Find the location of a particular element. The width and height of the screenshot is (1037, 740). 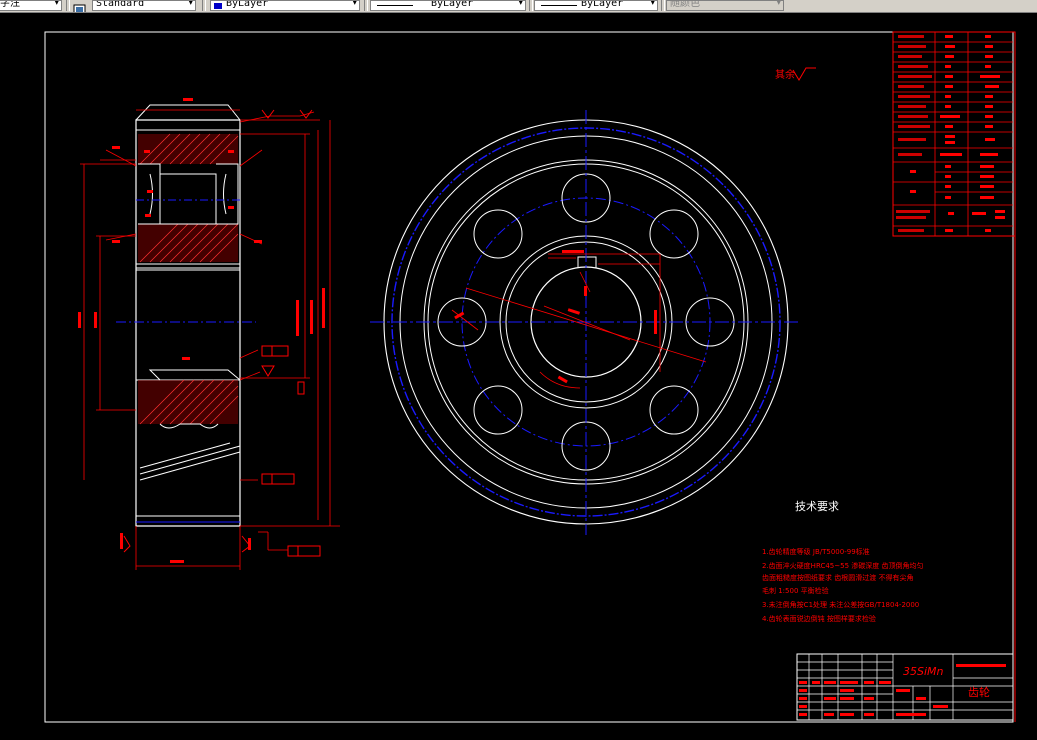

dim-style-value: Standard is located at coordinates (120, 4).